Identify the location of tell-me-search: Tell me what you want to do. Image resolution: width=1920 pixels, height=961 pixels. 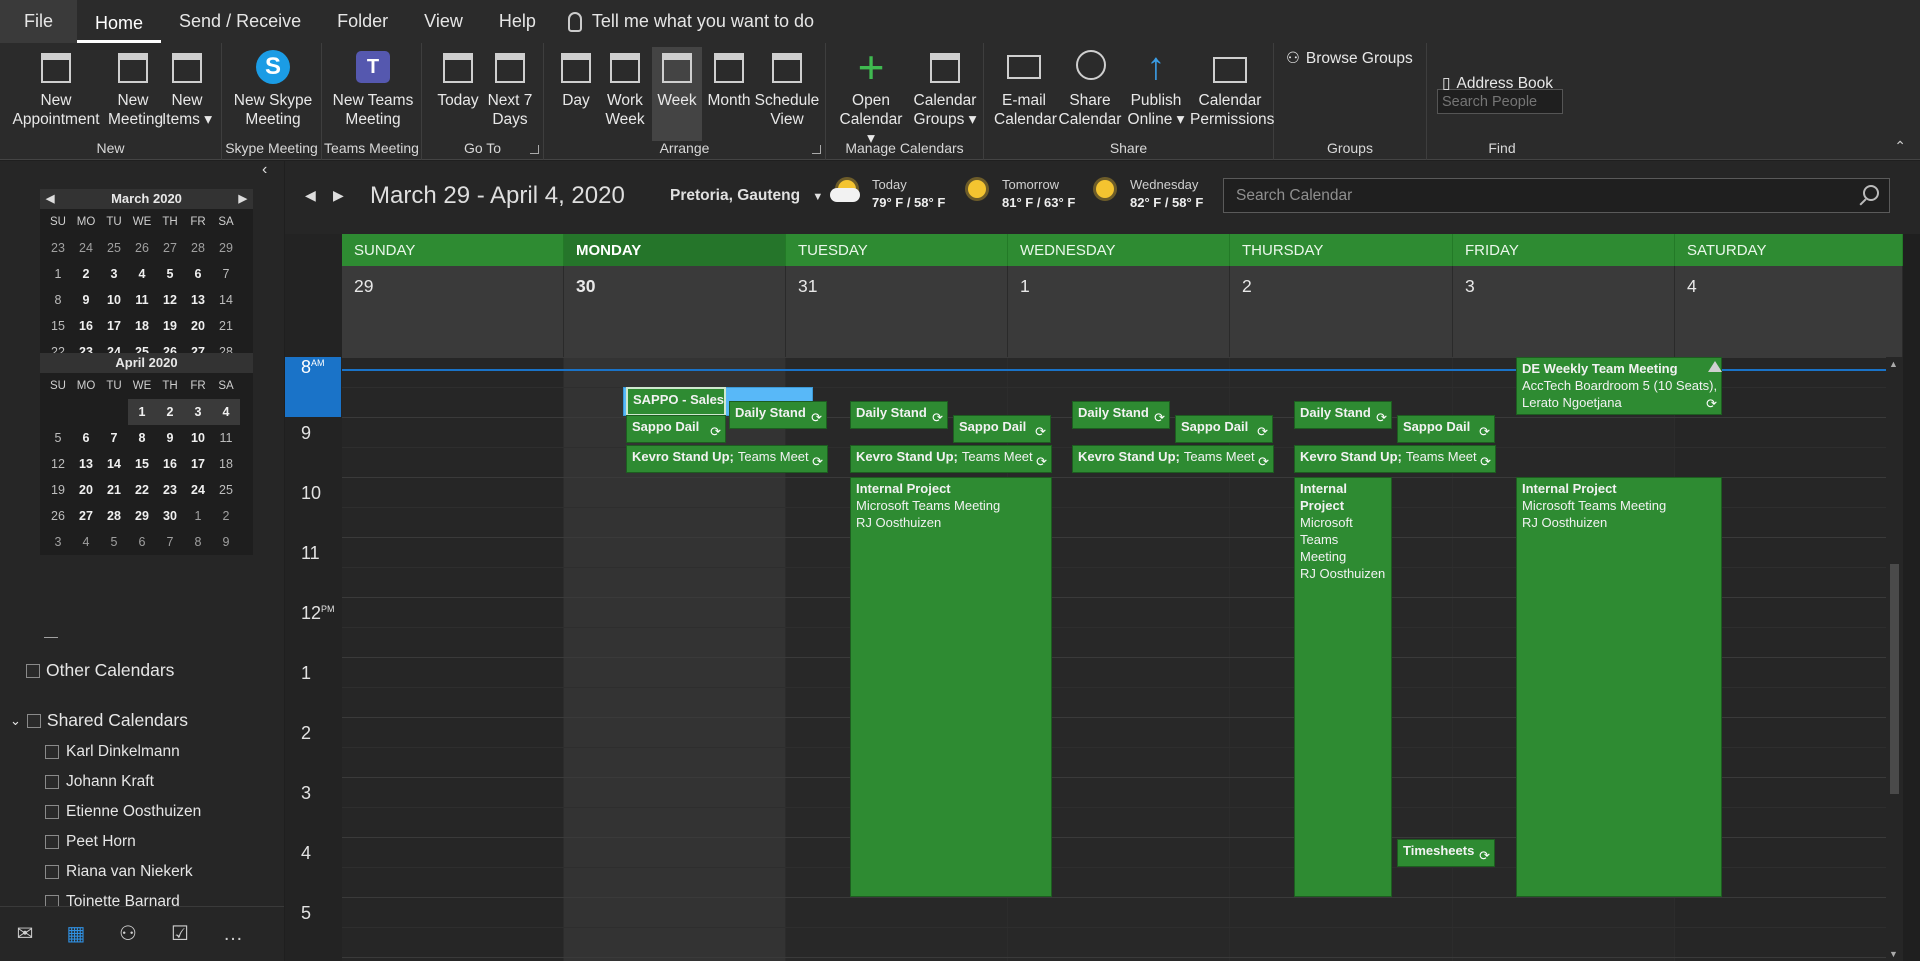
(684, 21).